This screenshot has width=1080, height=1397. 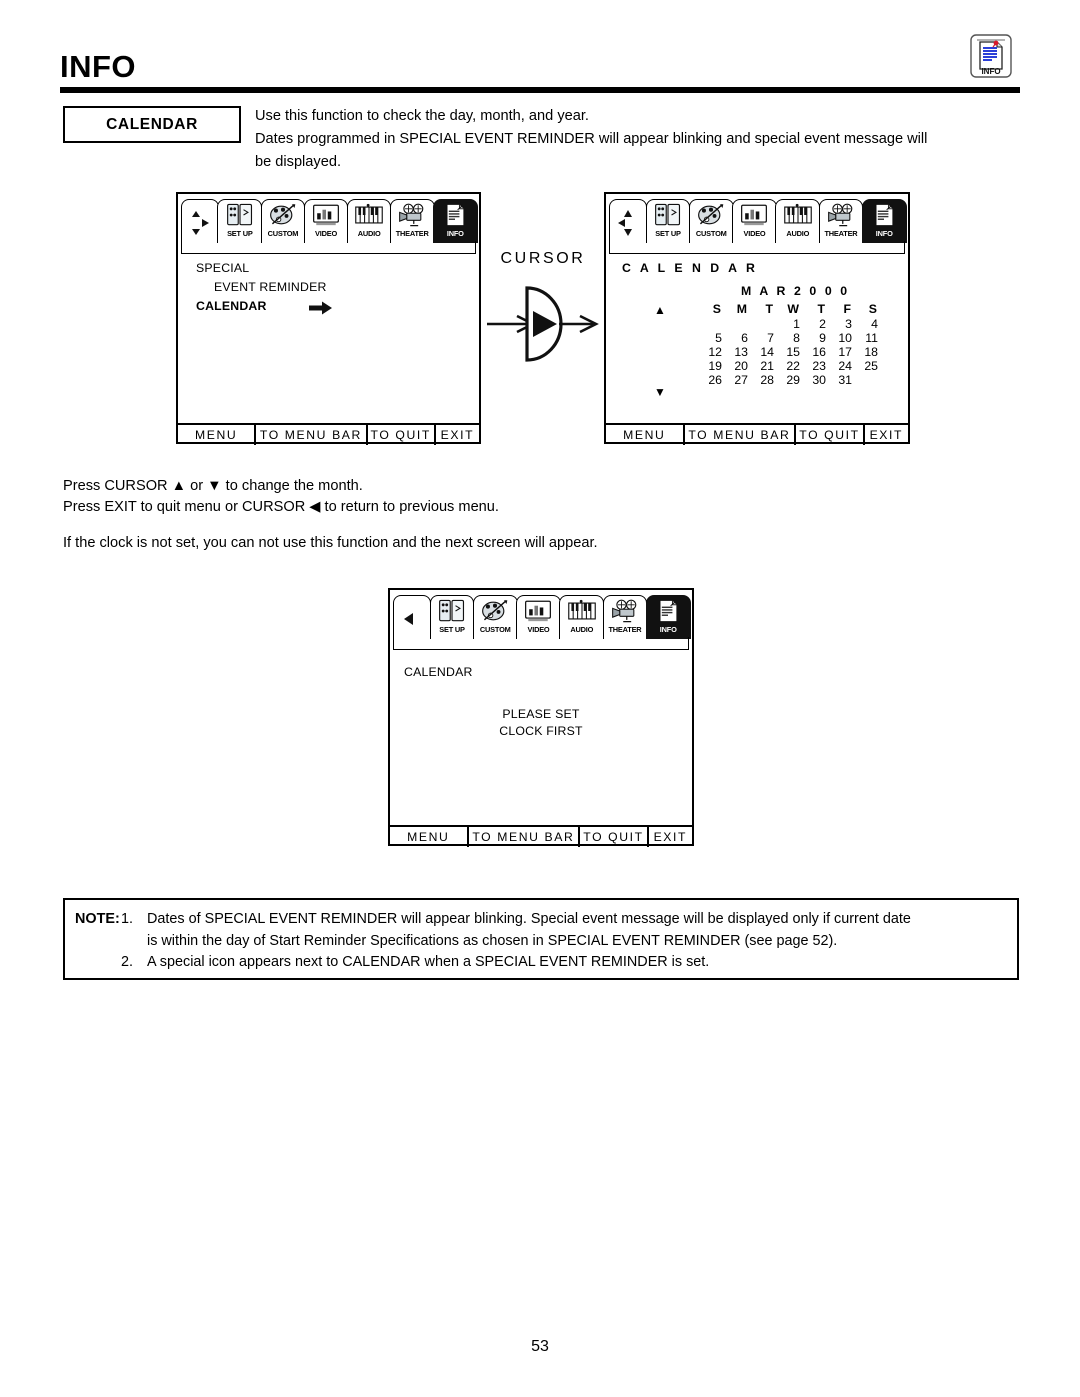 I want to click on note-label: NOTE:, so click(x=97, y=919).